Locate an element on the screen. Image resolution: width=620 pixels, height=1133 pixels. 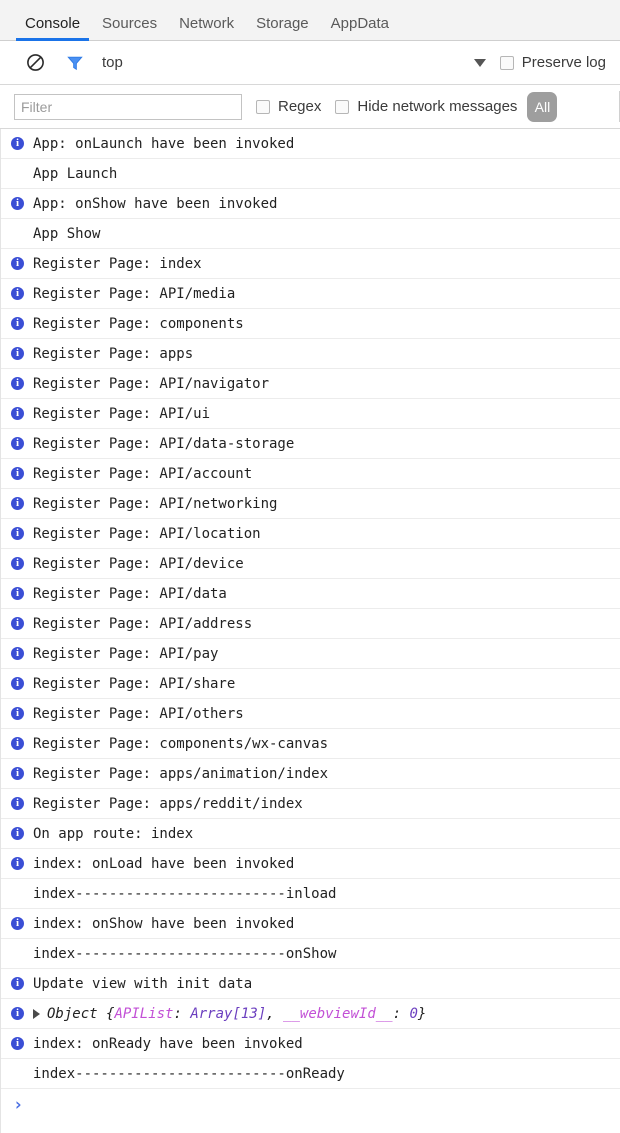
console-message-text: Register Page: API/address is located at coordinates (143, 623).